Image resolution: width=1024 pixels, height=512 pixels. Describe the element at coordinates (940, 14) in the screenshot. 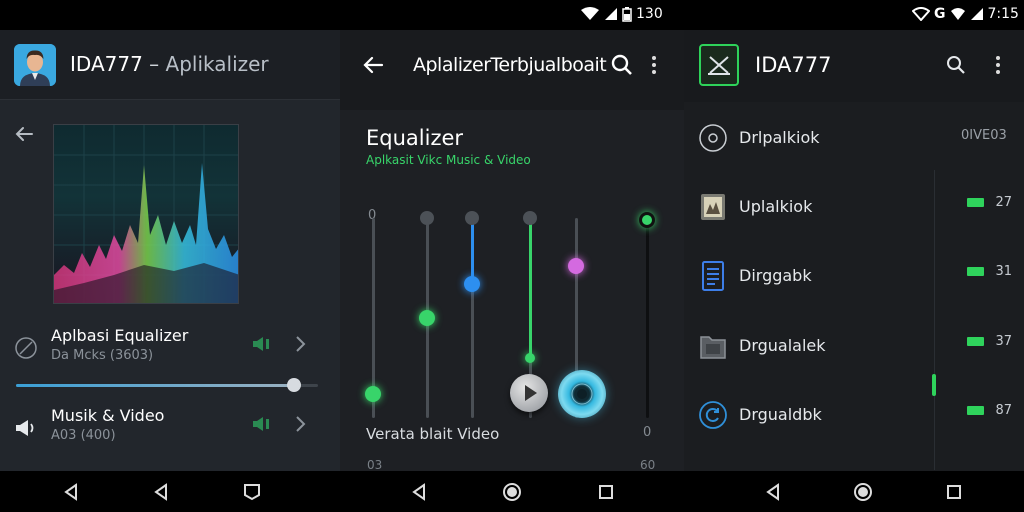

I see `status-g-indicator: G` at that location.